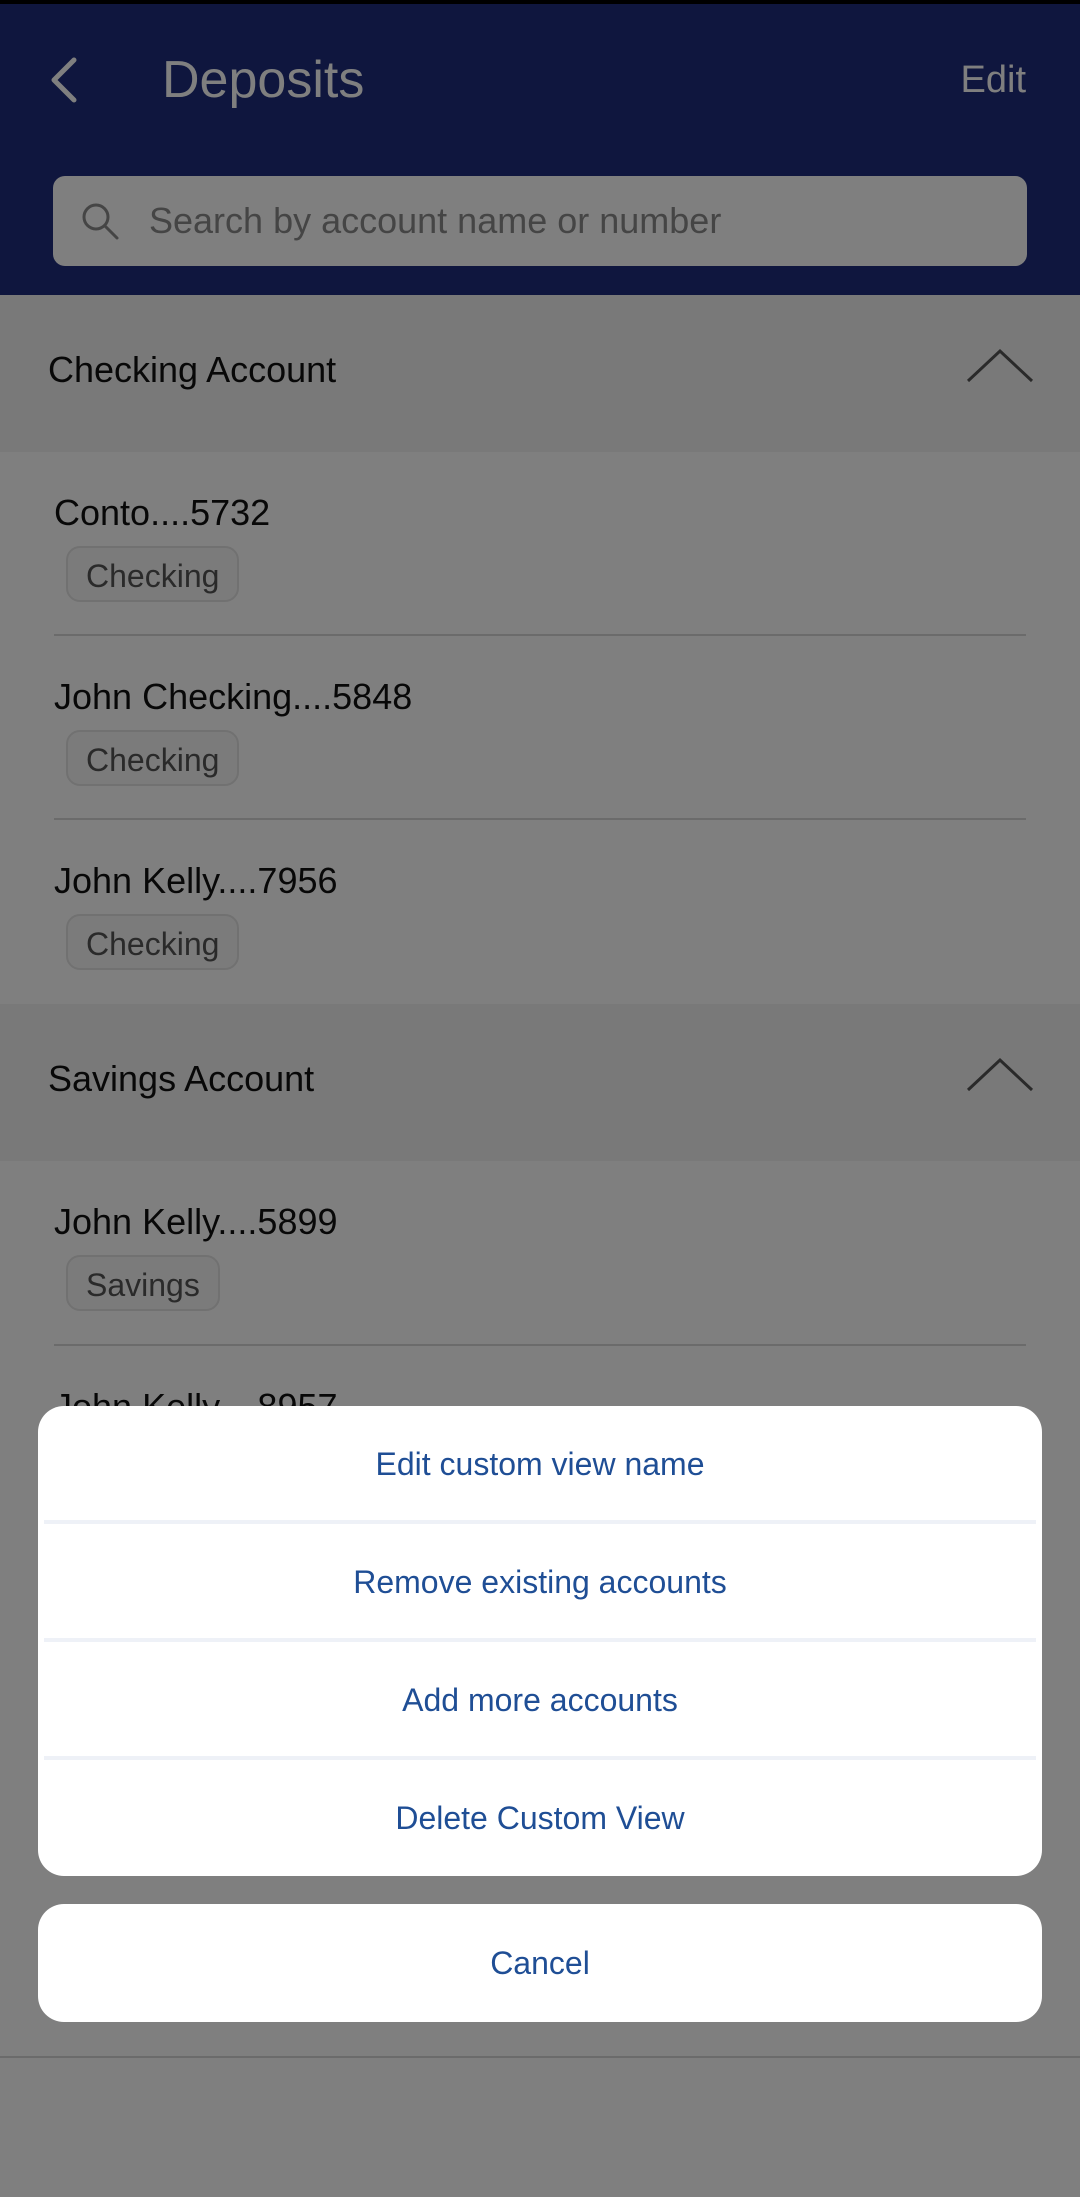 Image resolution: width=1080 pixels, height=2197 pixels. I want to click on edit-custom-view-name-option: Edit custom view name, so click(540, 1464).